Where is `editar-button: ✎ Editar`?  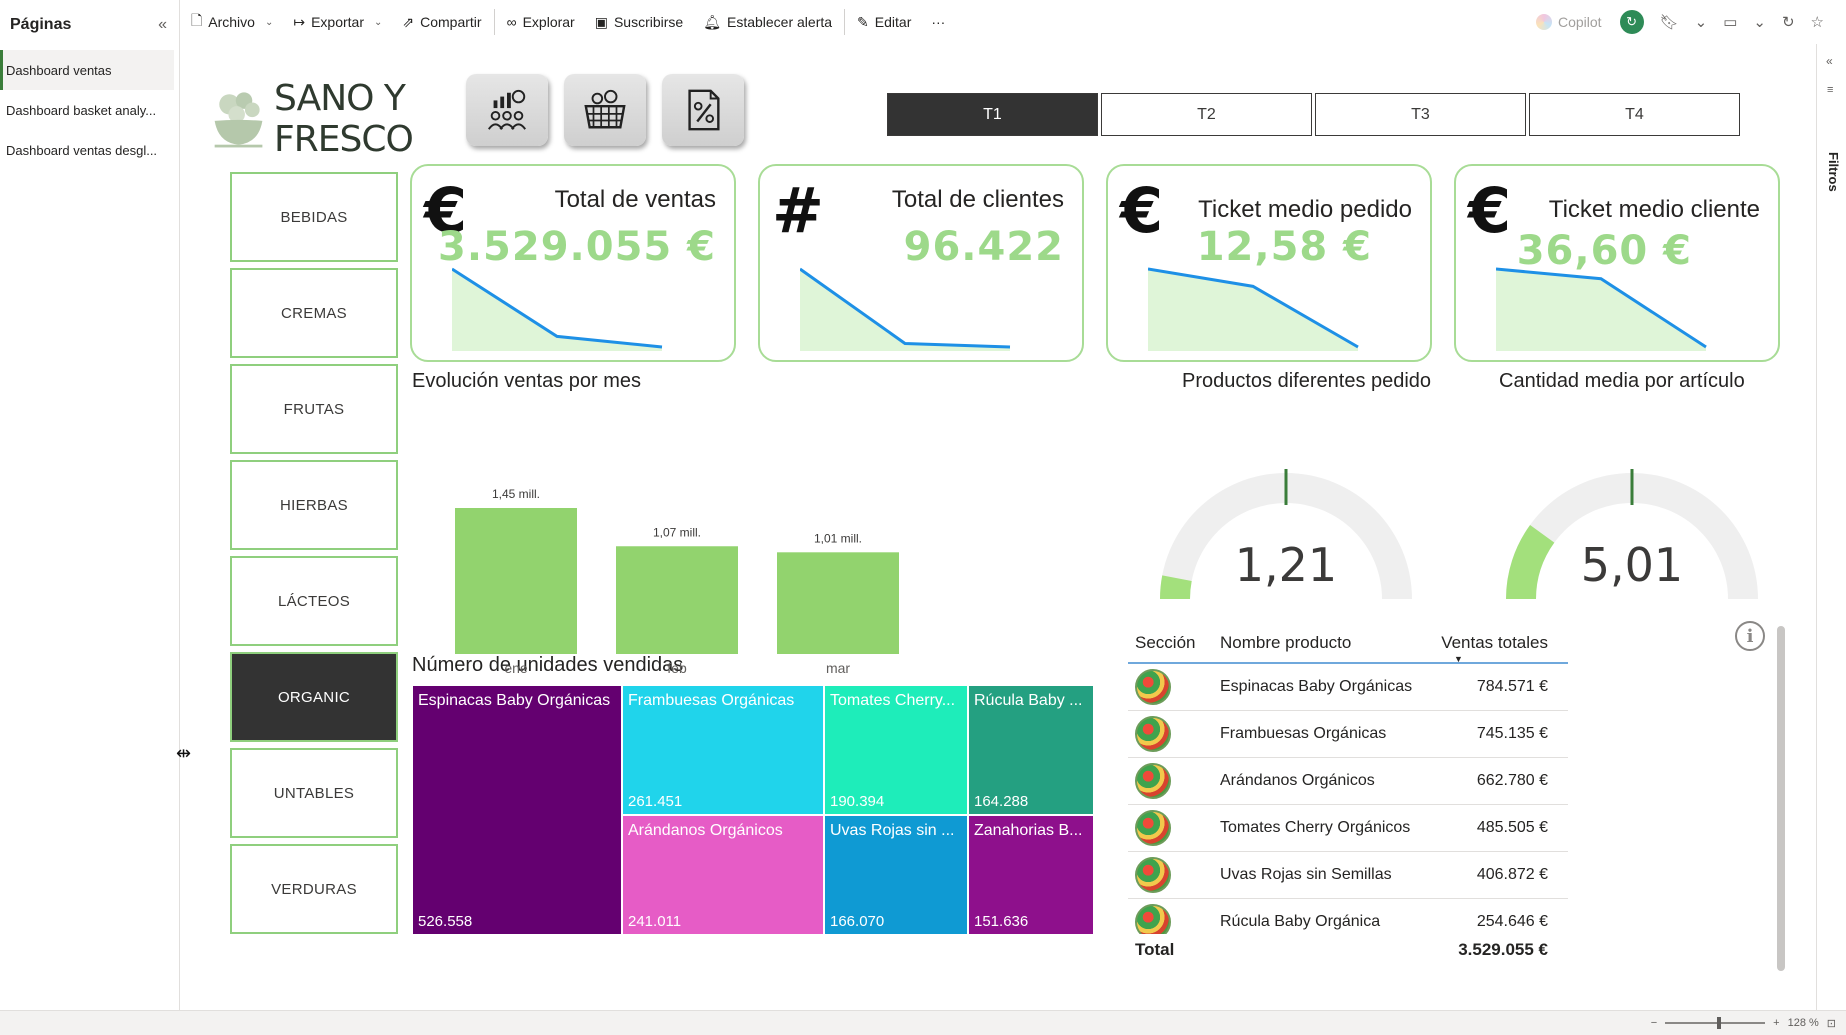
editar-button: ✎ Editar is located at coordinates (884, 22).